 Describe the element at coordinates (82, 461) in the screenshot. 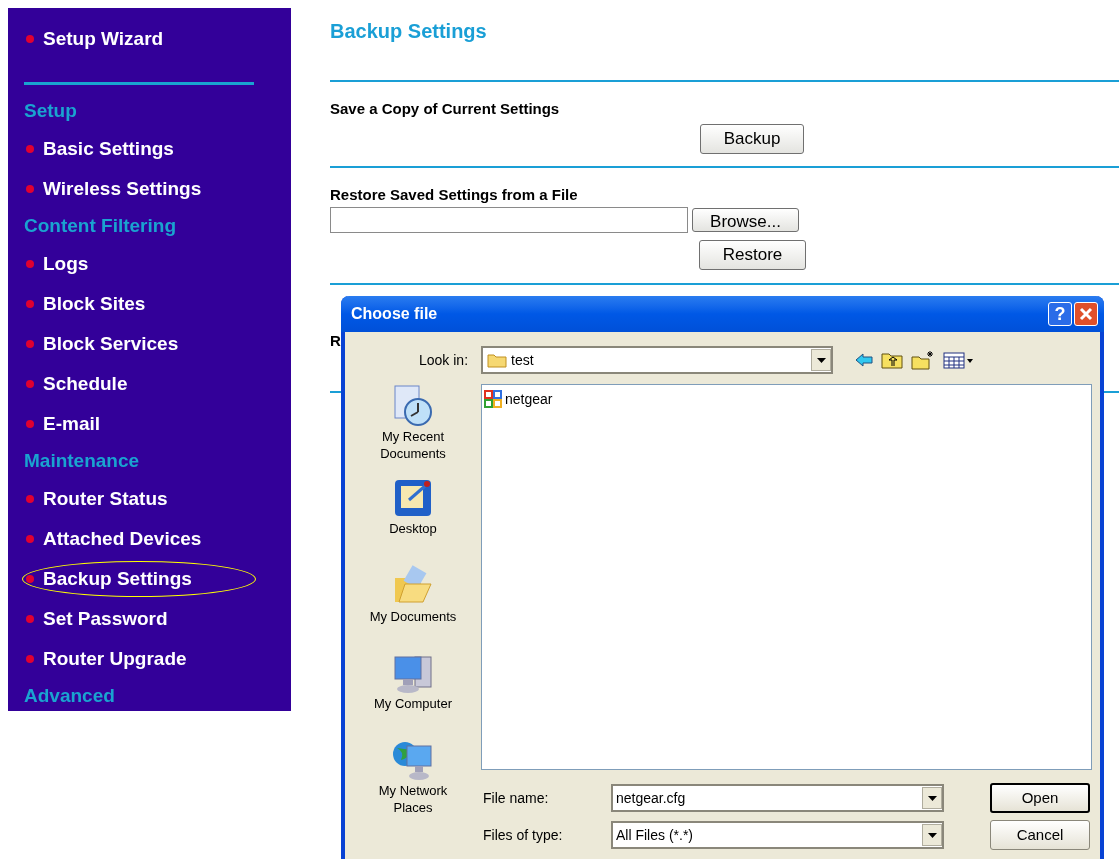

I see `section-heading: Maintenance` at that location.